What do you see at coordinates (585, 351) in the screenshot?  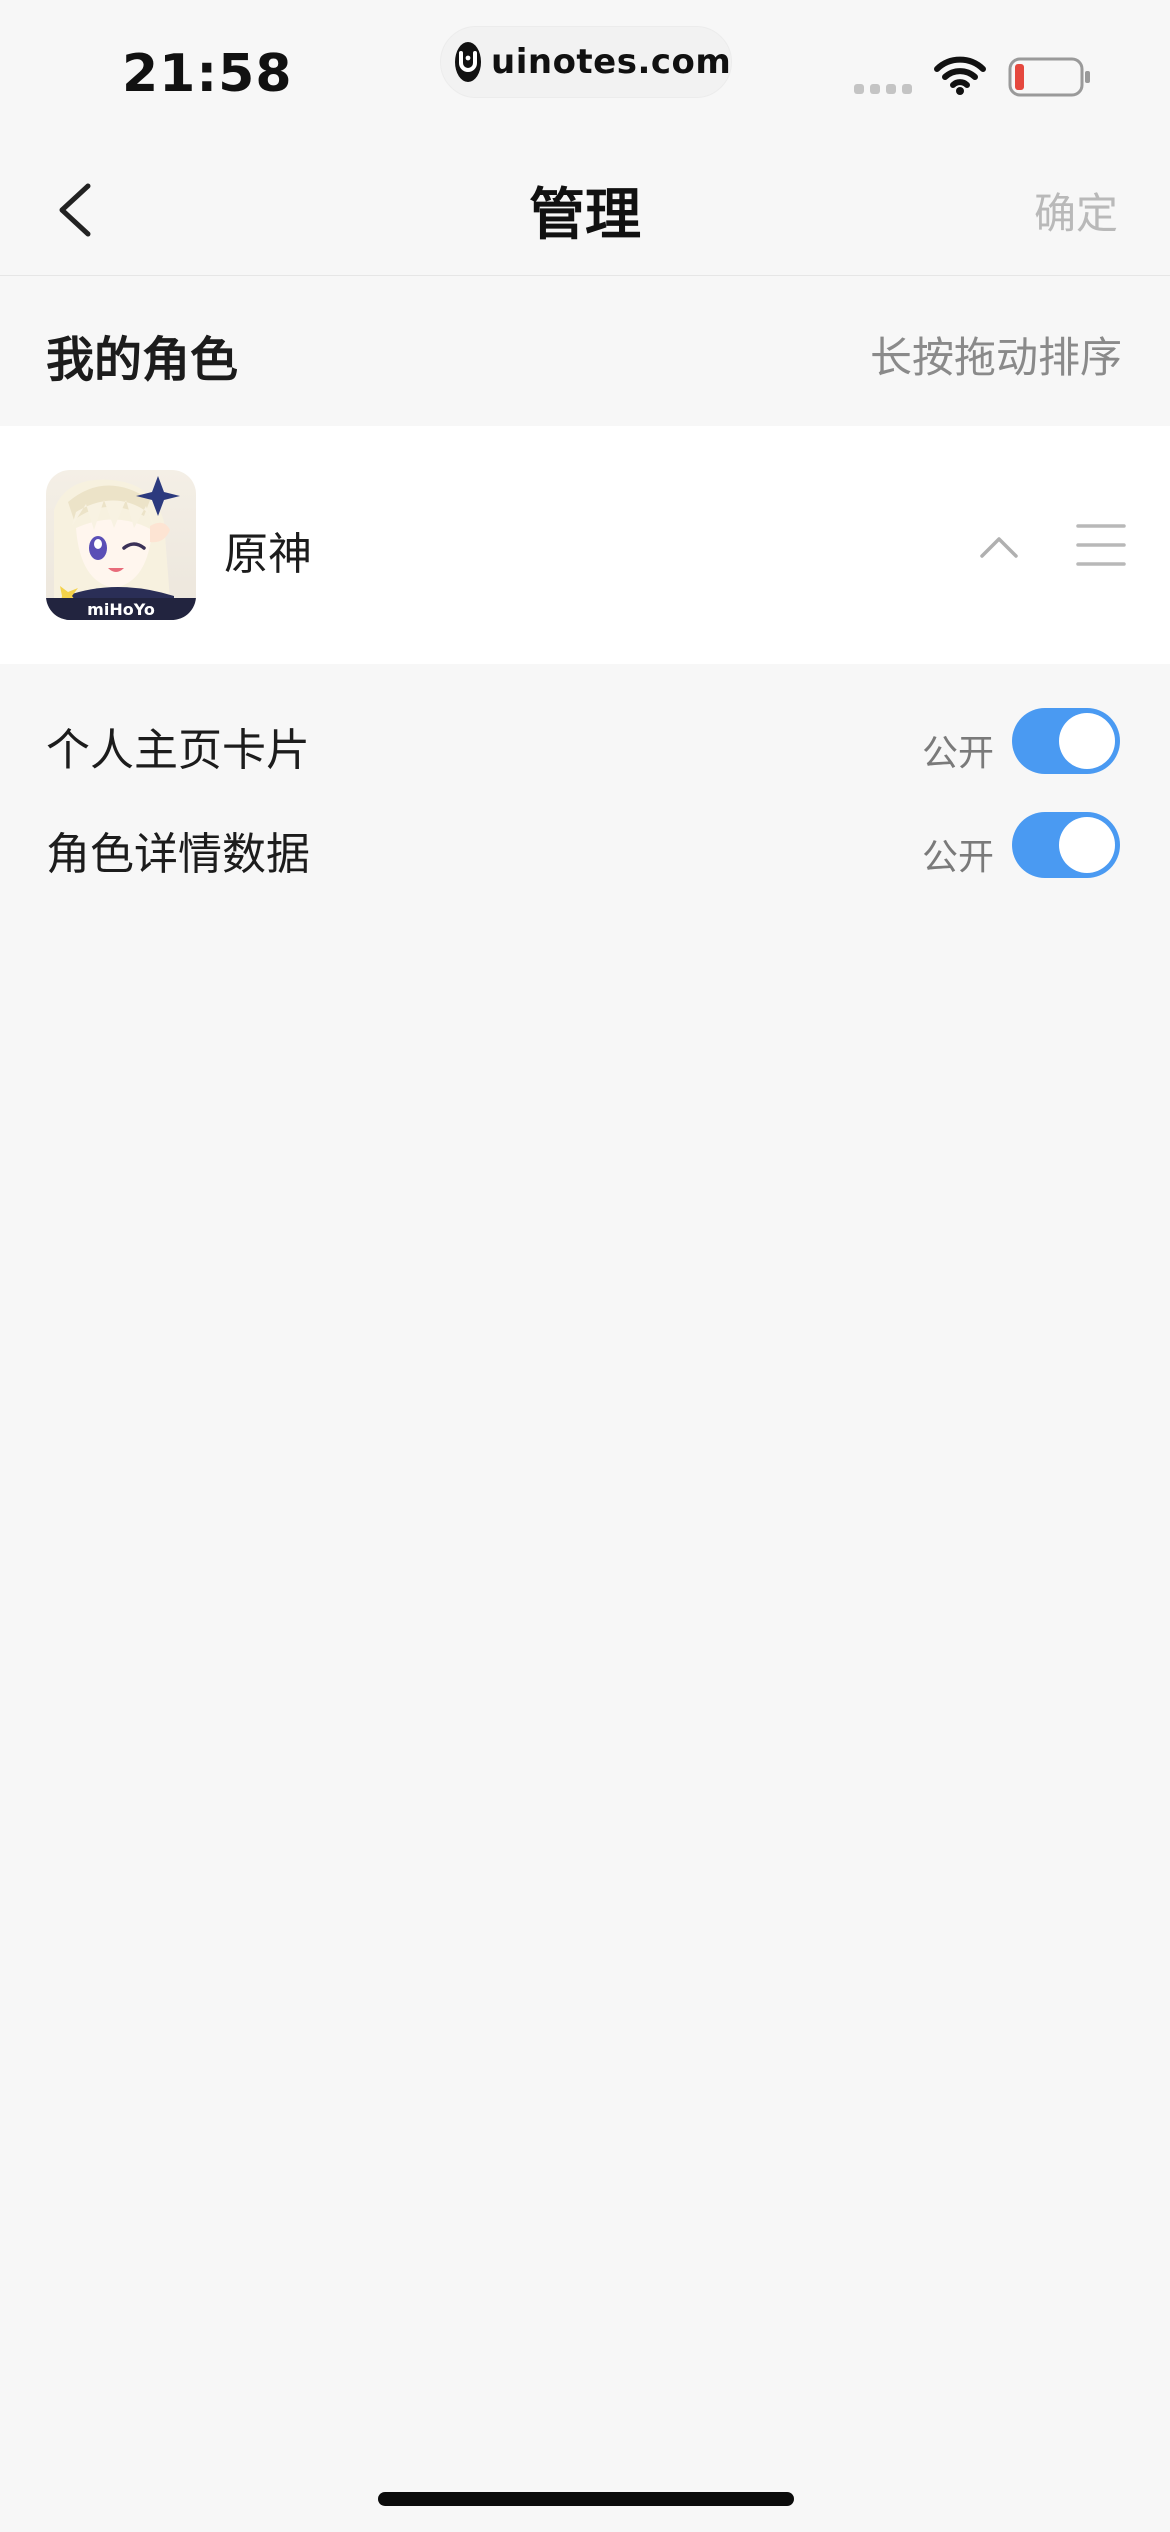 I see `section-header: 我的角色 长按拖动排序` at bounding box center [585, 351].